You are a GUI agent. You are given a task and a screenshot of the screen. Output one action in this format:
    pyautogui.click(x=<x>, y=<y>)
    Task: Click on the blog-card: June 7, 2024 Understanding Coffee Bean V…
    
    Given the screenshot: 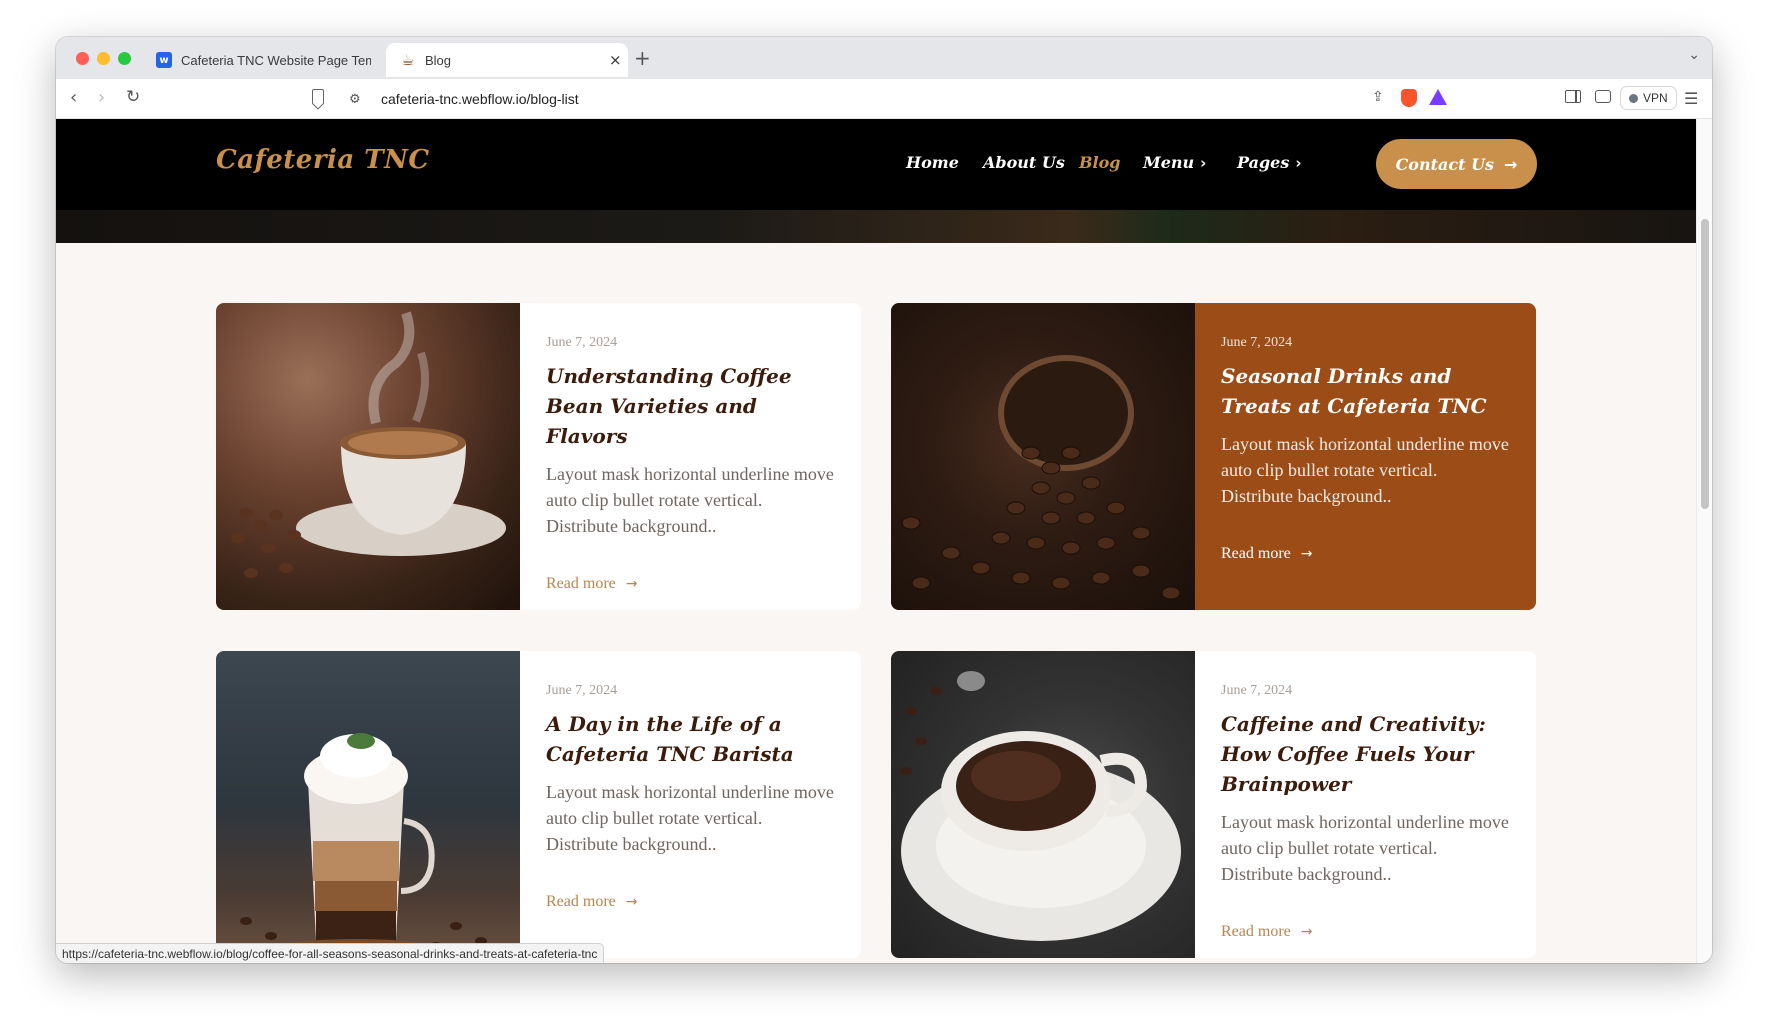 What is the action you would take?
    pyautogui.click(x=538, y=456)
    